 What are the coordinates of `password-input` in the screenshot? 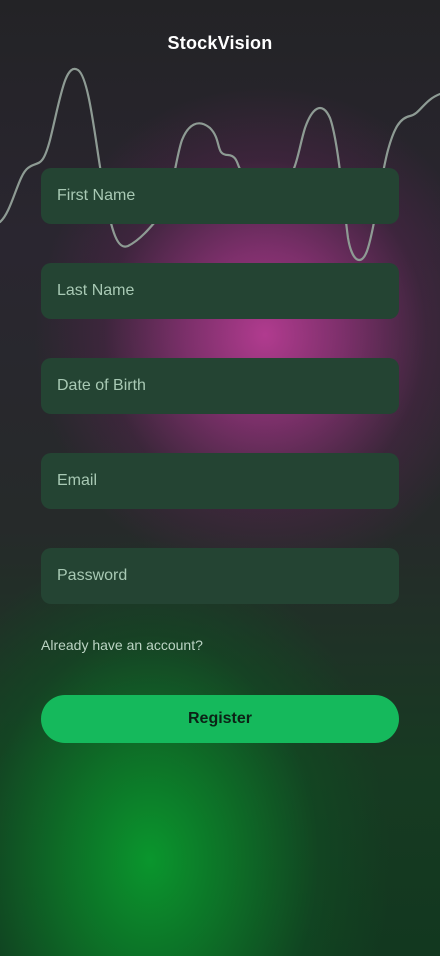 It's located at (220, 576).